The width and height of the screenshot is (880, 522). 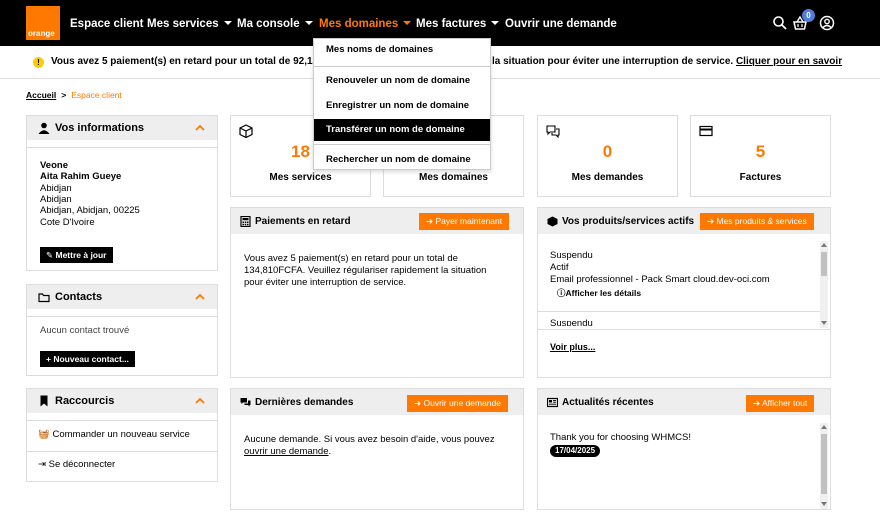 What do you see at coordinates (44, 401) in the screenshot?
I see `bookmark-icon` at bounding box center [44, 401].